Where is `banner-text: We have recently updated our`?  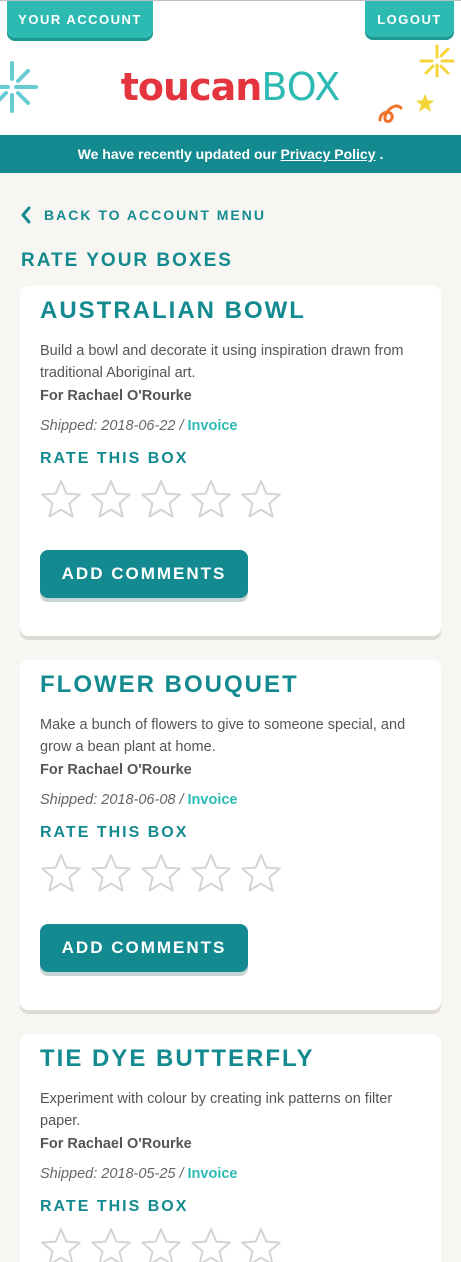
banner-text: We have recently updated our is located at coordinates (177, 154).